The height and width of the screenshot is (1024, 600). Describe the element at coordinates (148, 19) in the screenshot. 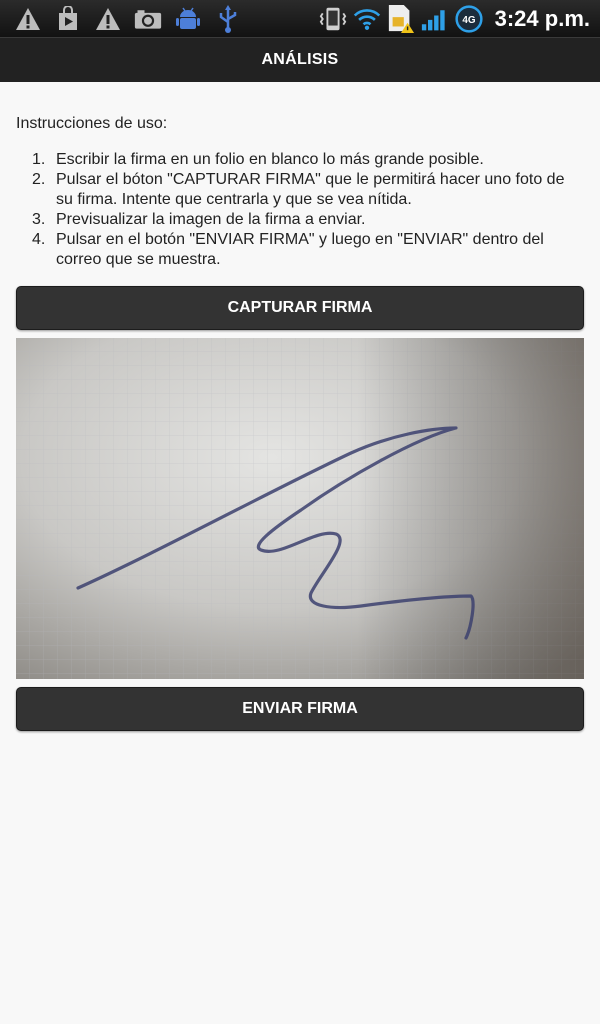

I see `camera-icon` at that location.